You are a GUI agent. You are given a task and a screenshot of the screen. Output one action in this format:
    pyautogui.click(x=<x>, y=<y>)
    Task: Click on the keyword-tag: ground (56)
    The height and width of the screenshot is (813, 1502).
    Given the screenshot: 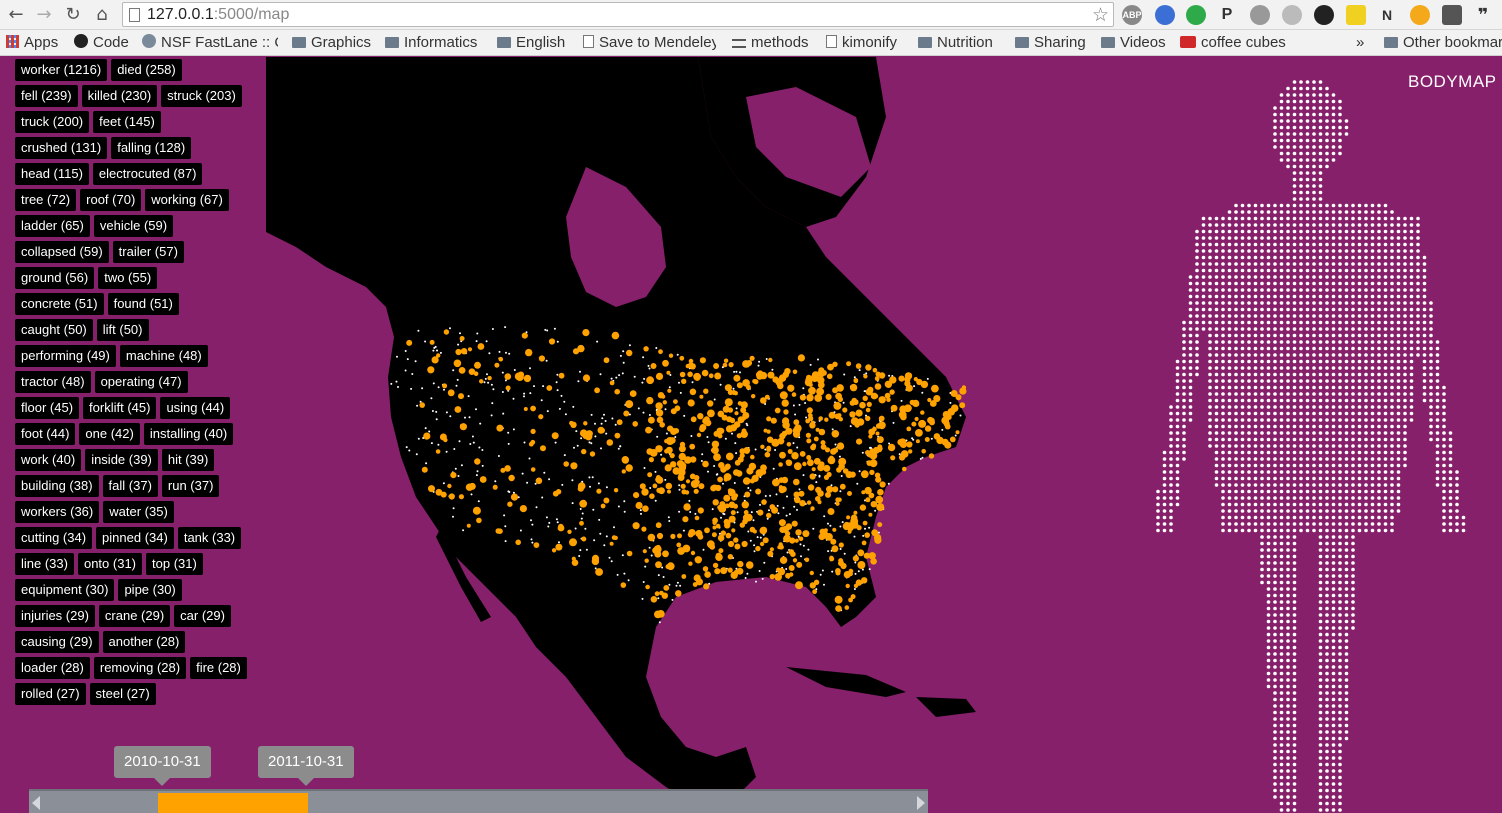 What is the action you would take?
    pyautogui.click(x=55, y=278)
    